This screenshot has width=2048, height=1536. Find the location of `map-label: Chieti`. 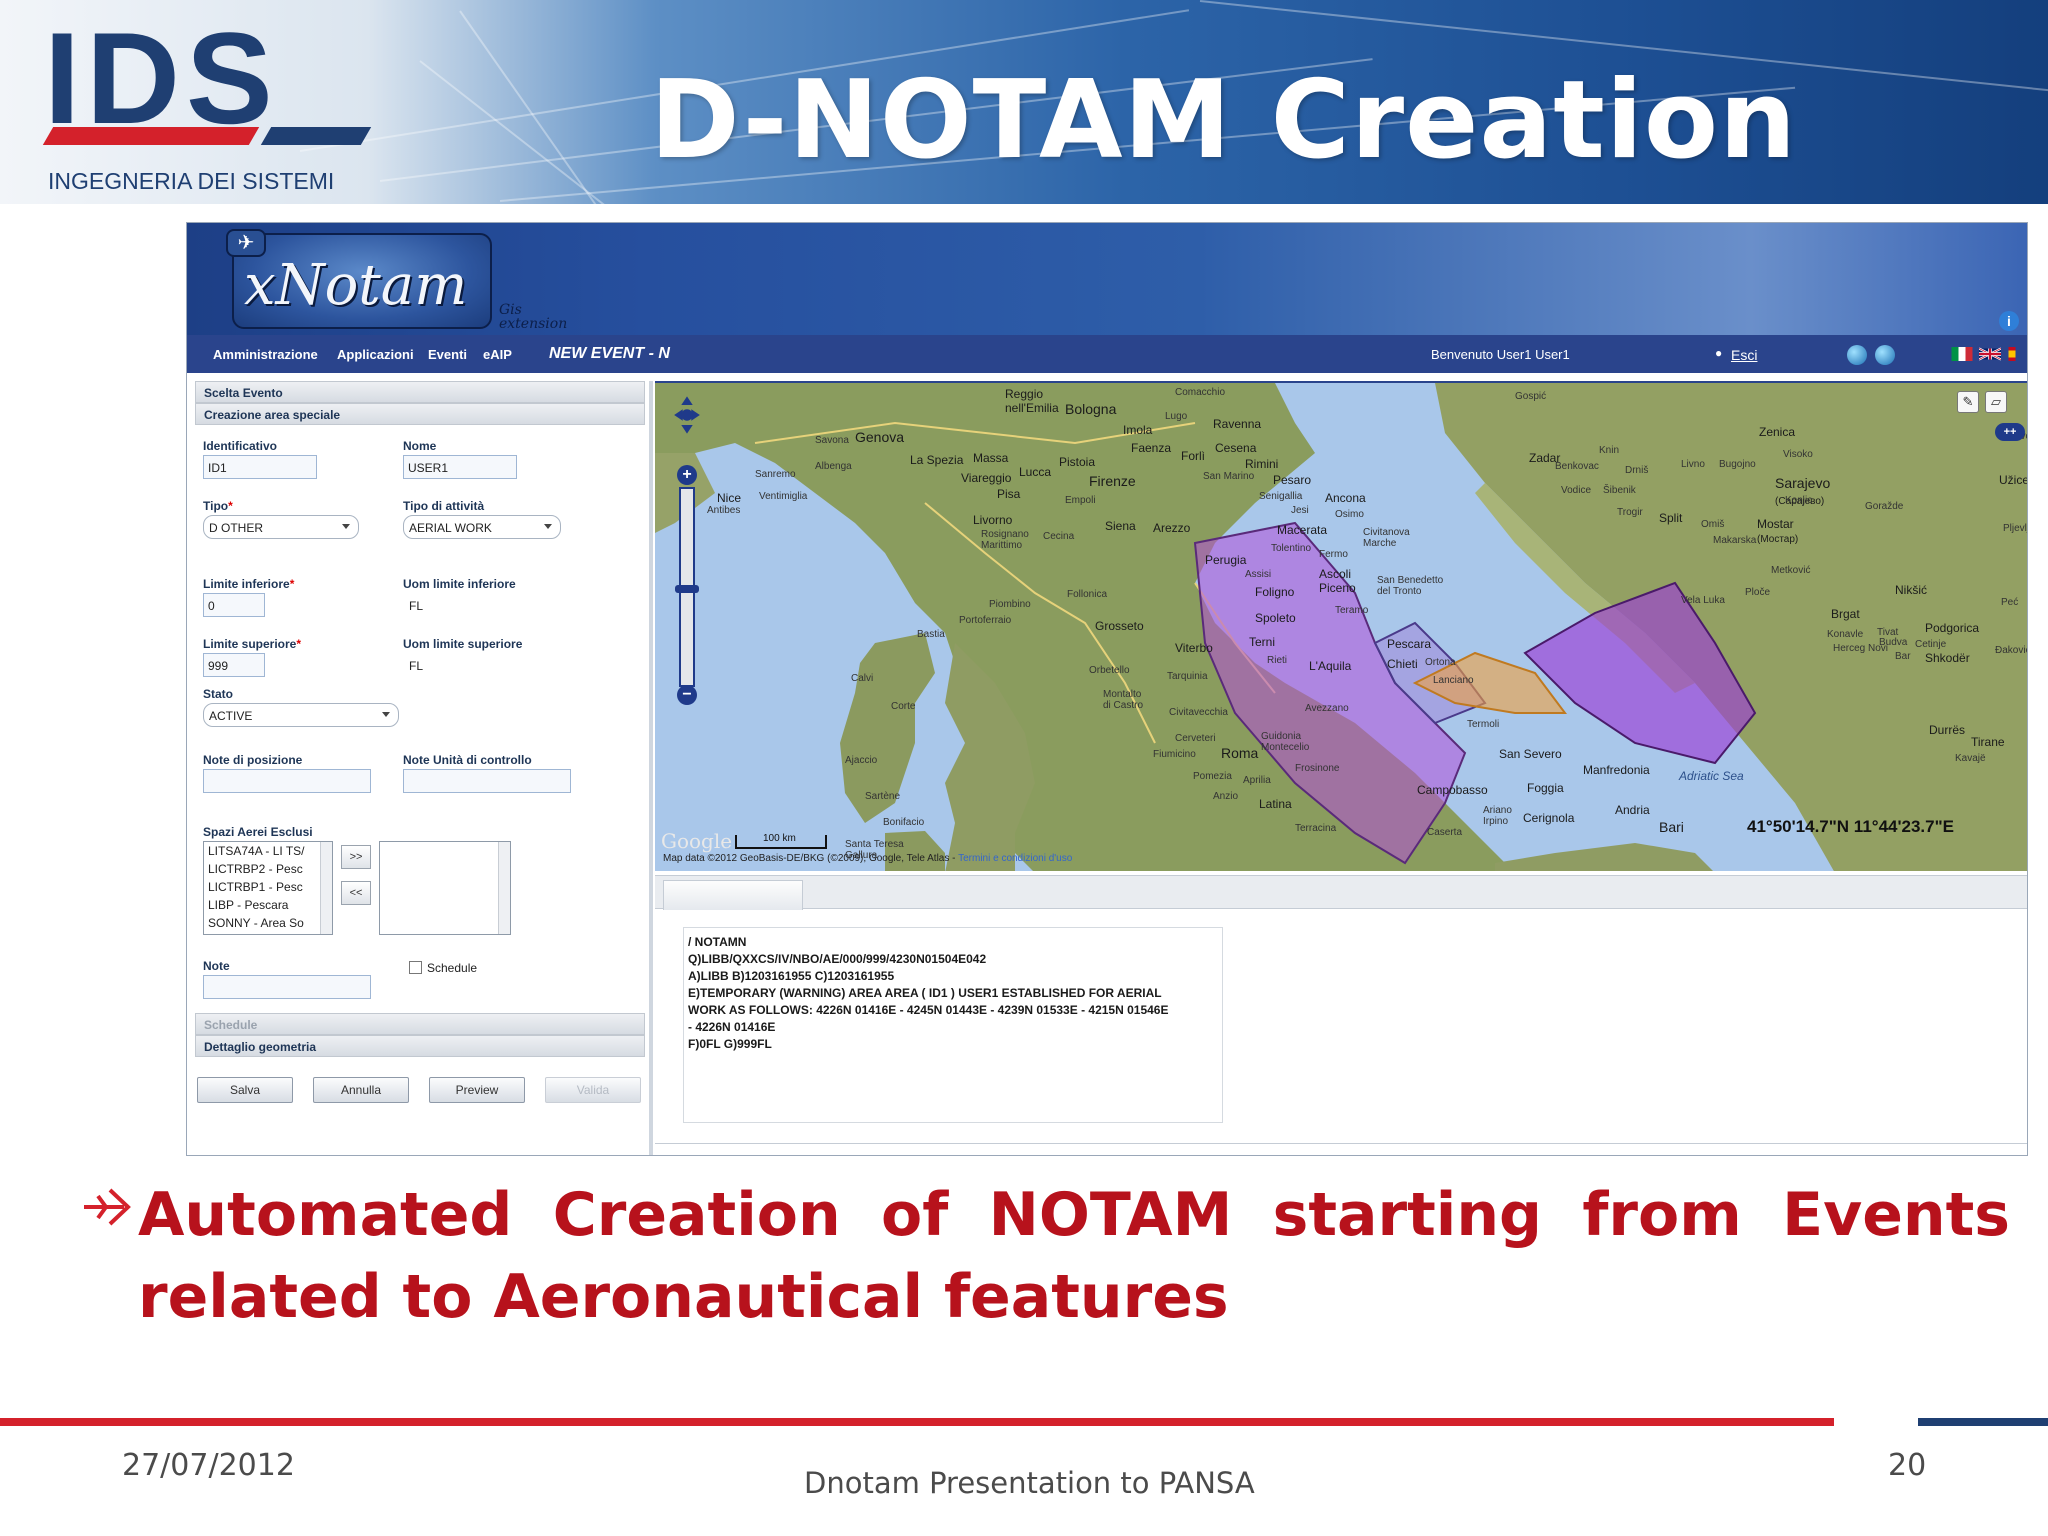

map-label: Chieti is located at coordinates (1402, 664).